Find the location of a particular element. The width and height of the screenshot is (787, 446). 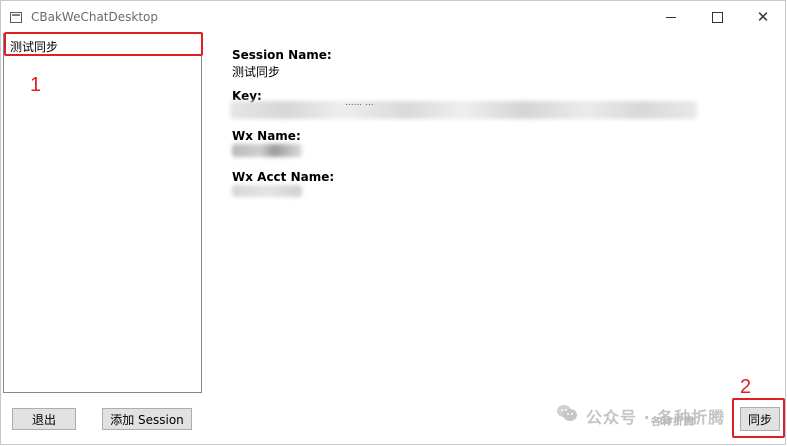

maximize-icon is located at coordinates (717, 17).